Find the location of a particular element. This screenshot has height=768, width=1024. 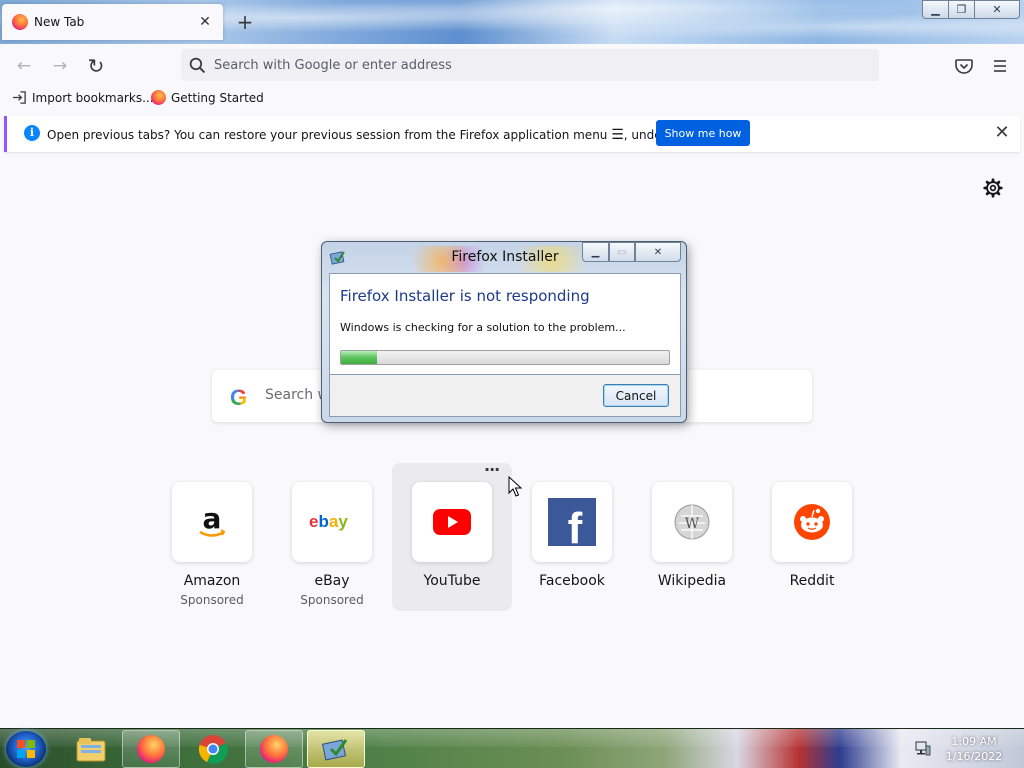

top-site-wikipedia: W Wikipedia is located at coordinates (692, 537).